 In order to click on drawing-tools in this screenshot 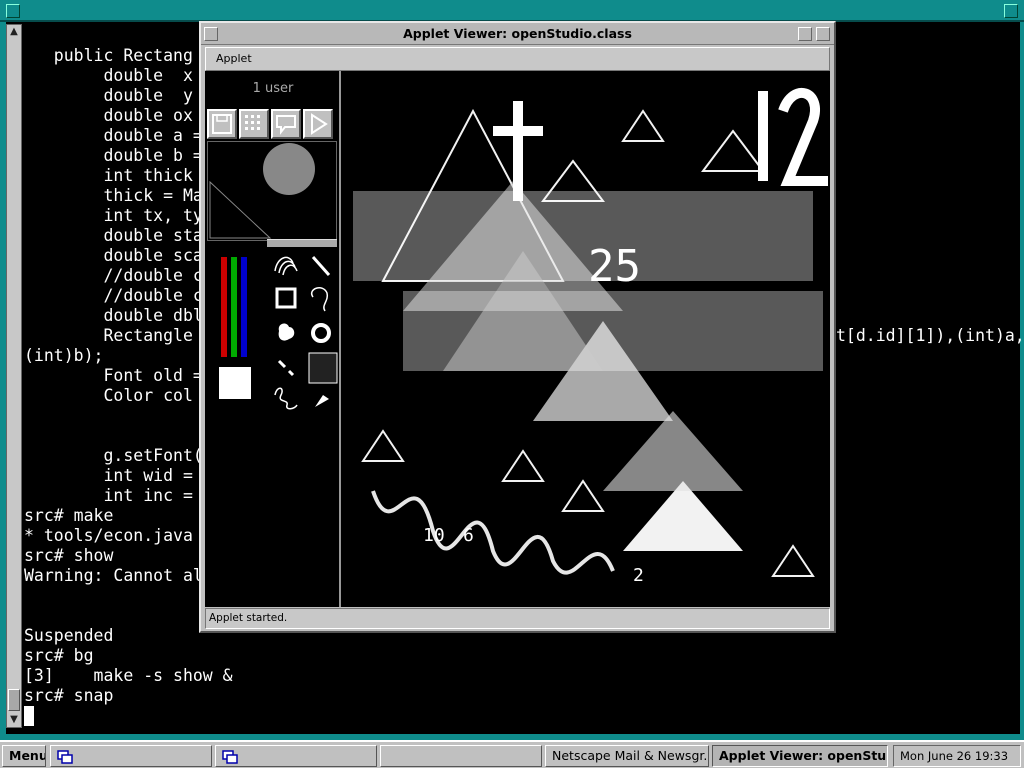, I will do `click(303, 332)`.